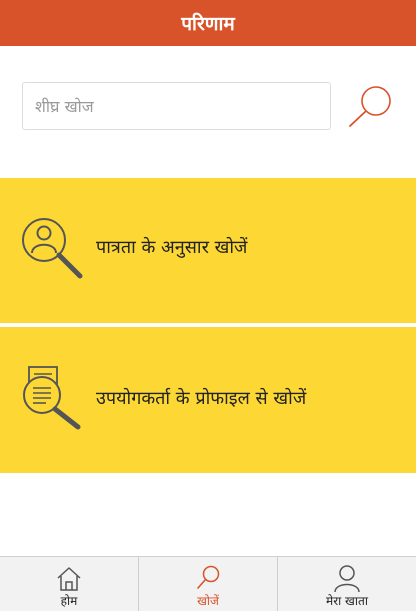  Describe the element at coordinates (347, 579) in the screenshot. I see `user-icon` at that location.